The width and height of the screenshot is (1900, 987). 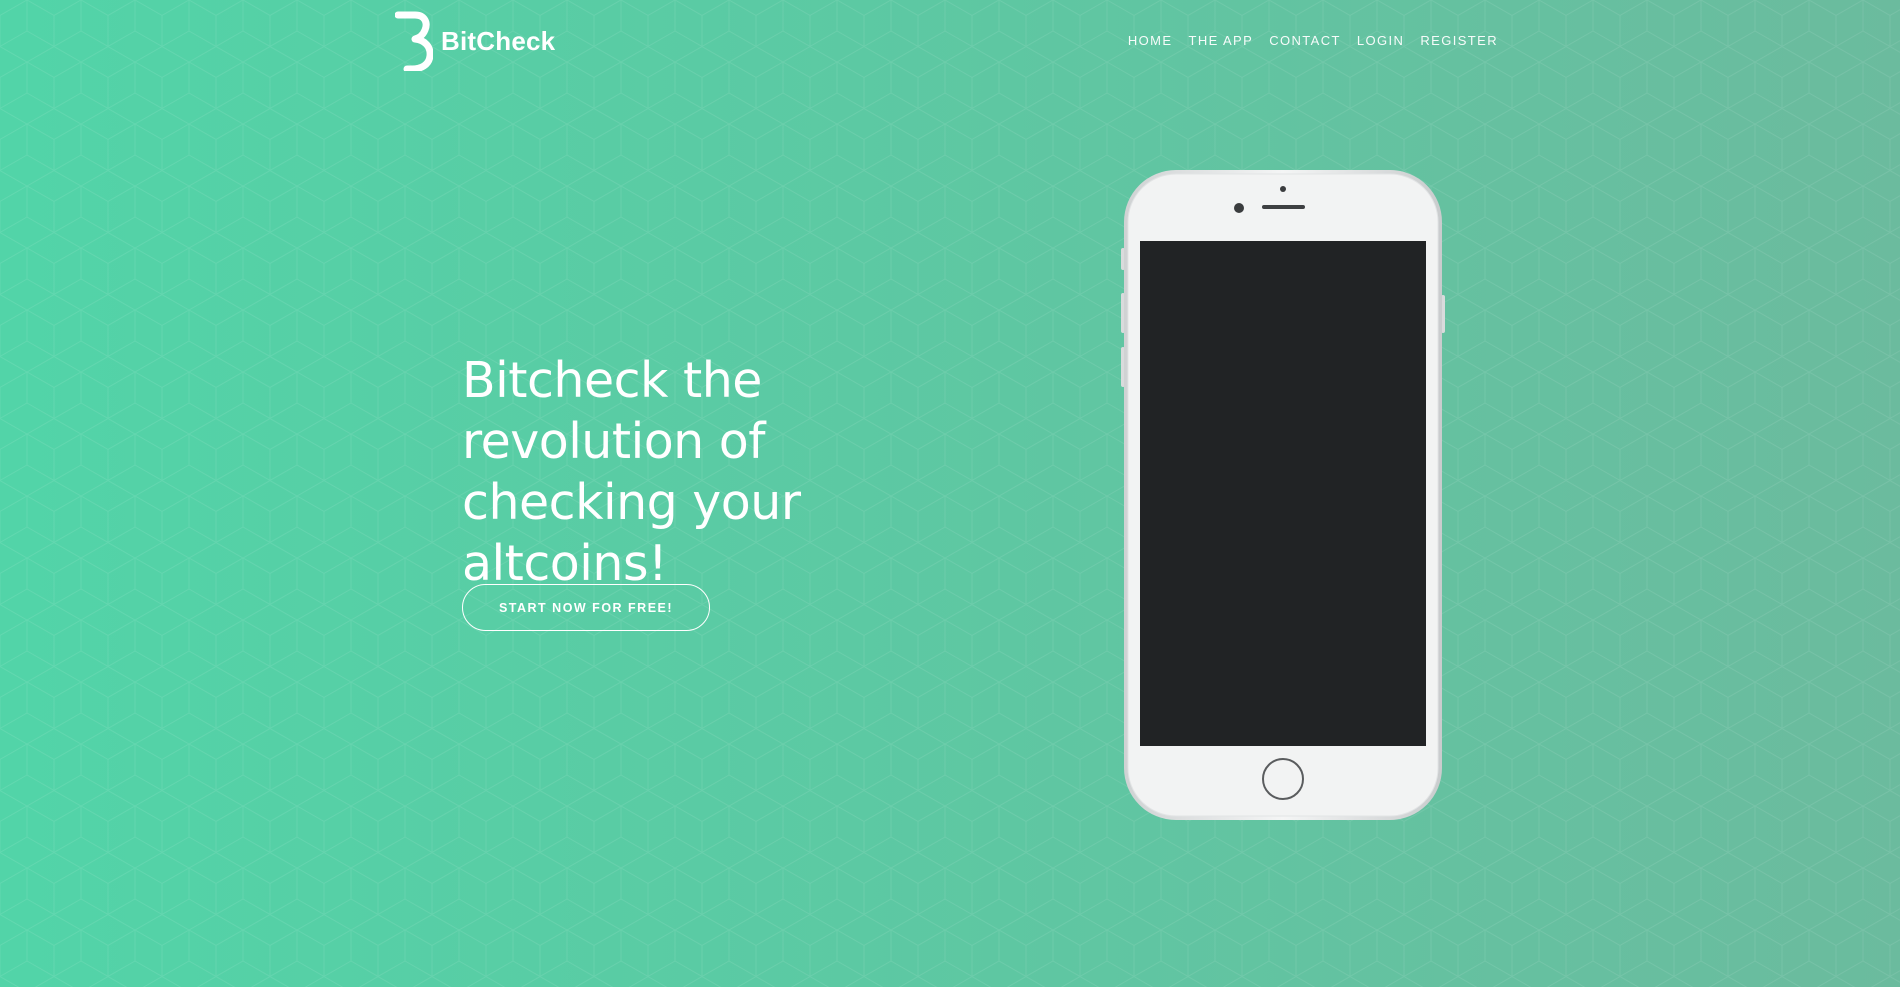 I want to click on brand-logo: BitCheck, so click(x=475, y=41).